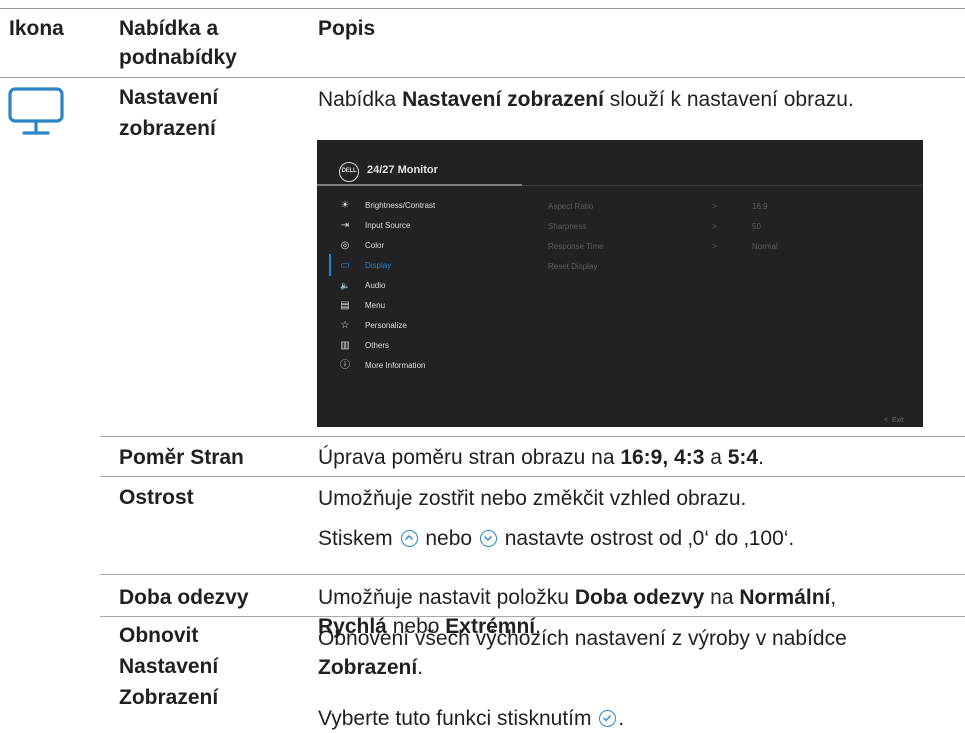  I want to click on submenu-name-sharpness: Ostrost, so click(156, 497).